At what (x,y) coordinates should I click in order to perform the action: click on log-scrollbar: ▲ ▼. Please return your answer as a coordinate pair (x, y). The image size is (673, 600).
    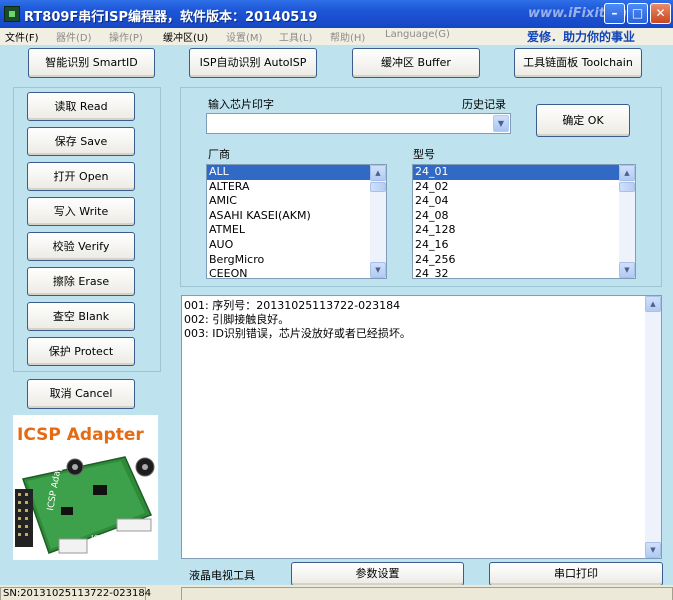
    Looking at the image, I should click on (653, 427).